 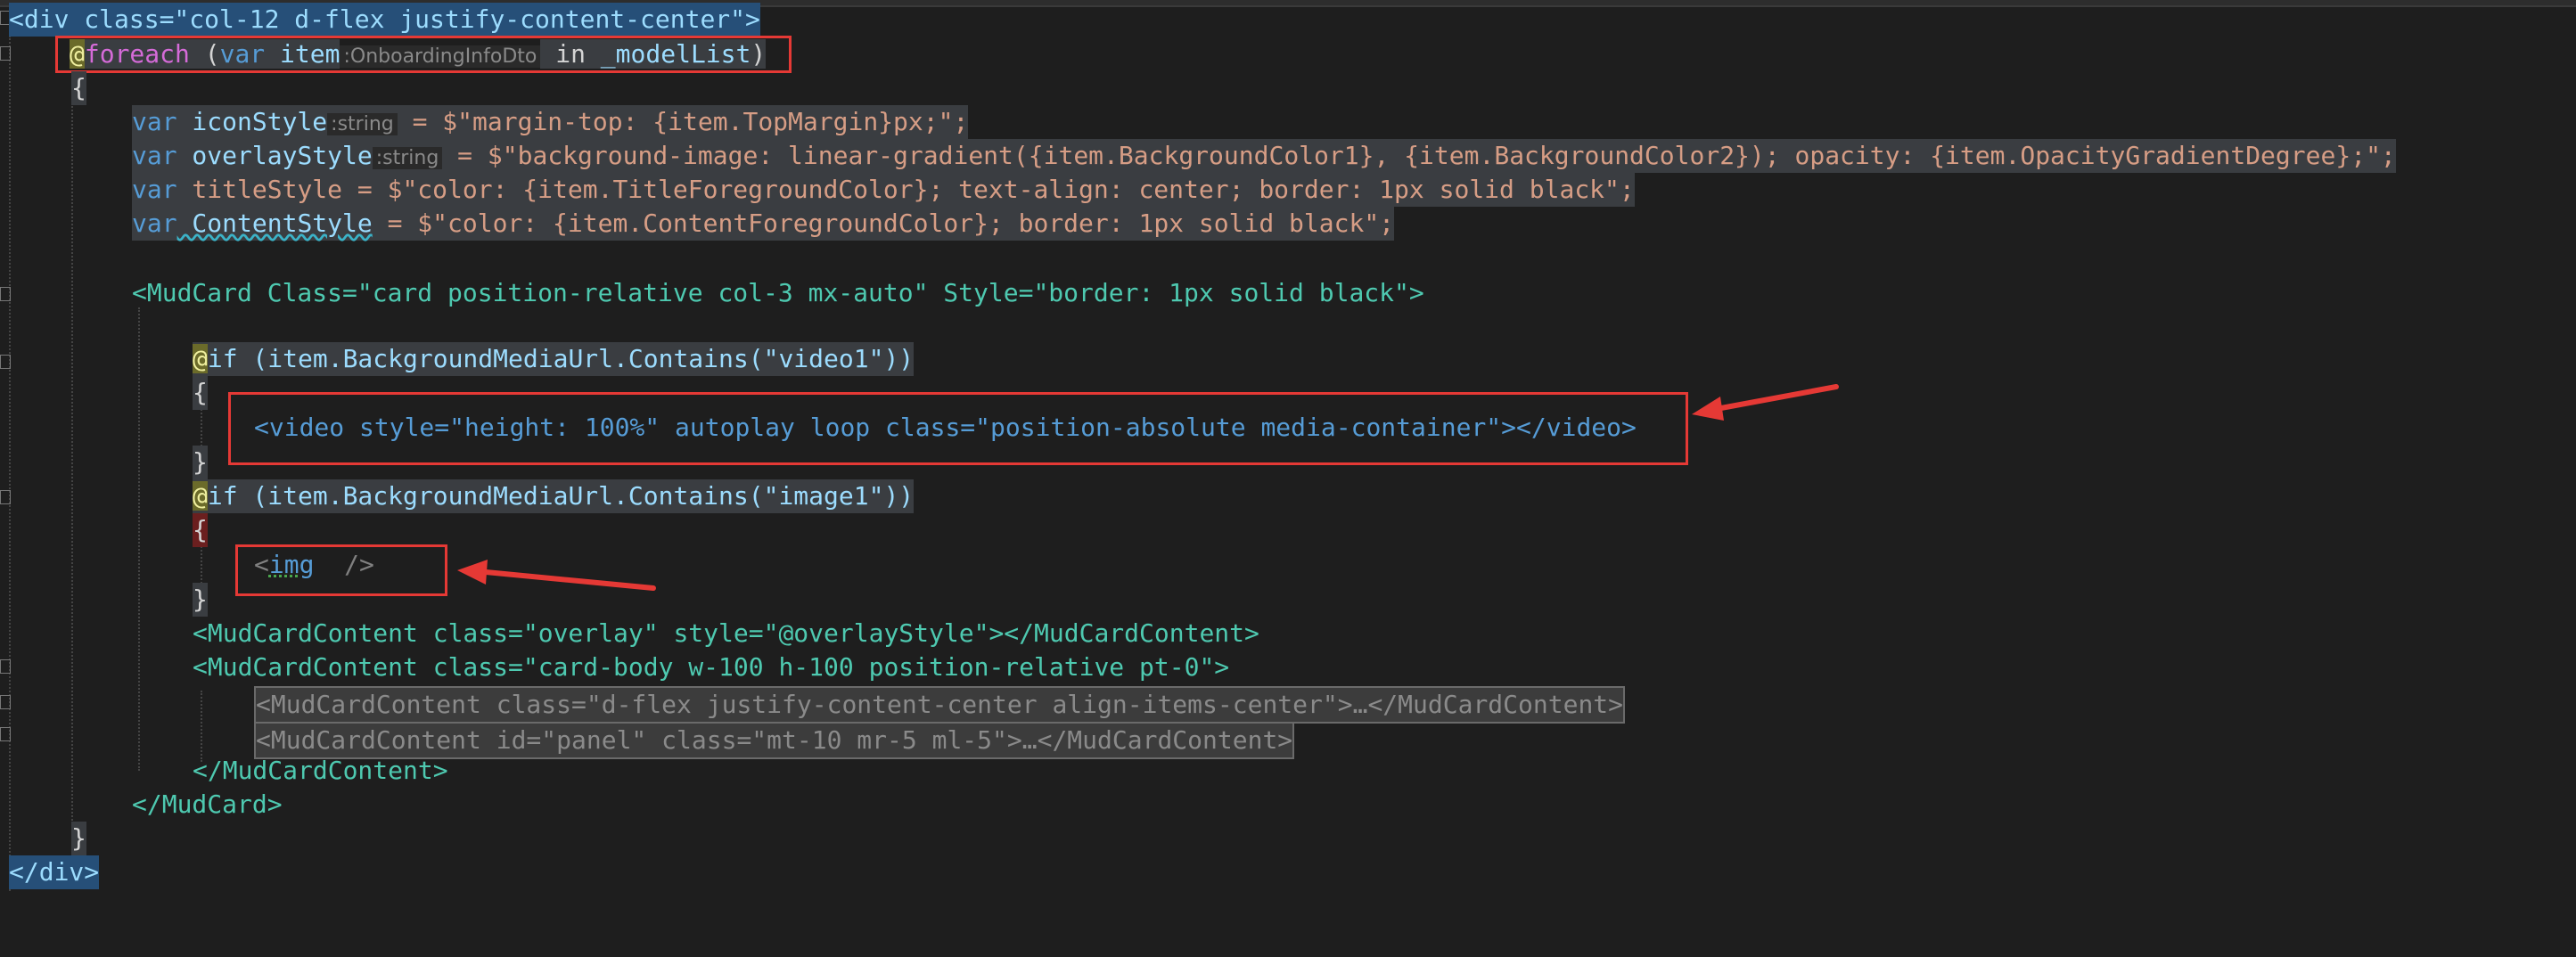 I want to click on highlight-box-video, so click(x=958, y=428).